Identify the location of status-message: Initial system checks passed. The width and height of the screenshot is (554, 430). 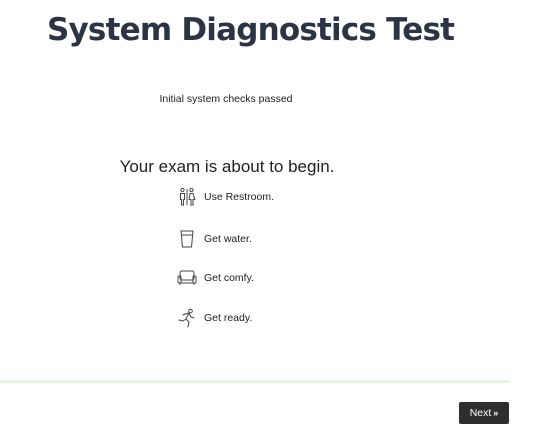
(226, 99).